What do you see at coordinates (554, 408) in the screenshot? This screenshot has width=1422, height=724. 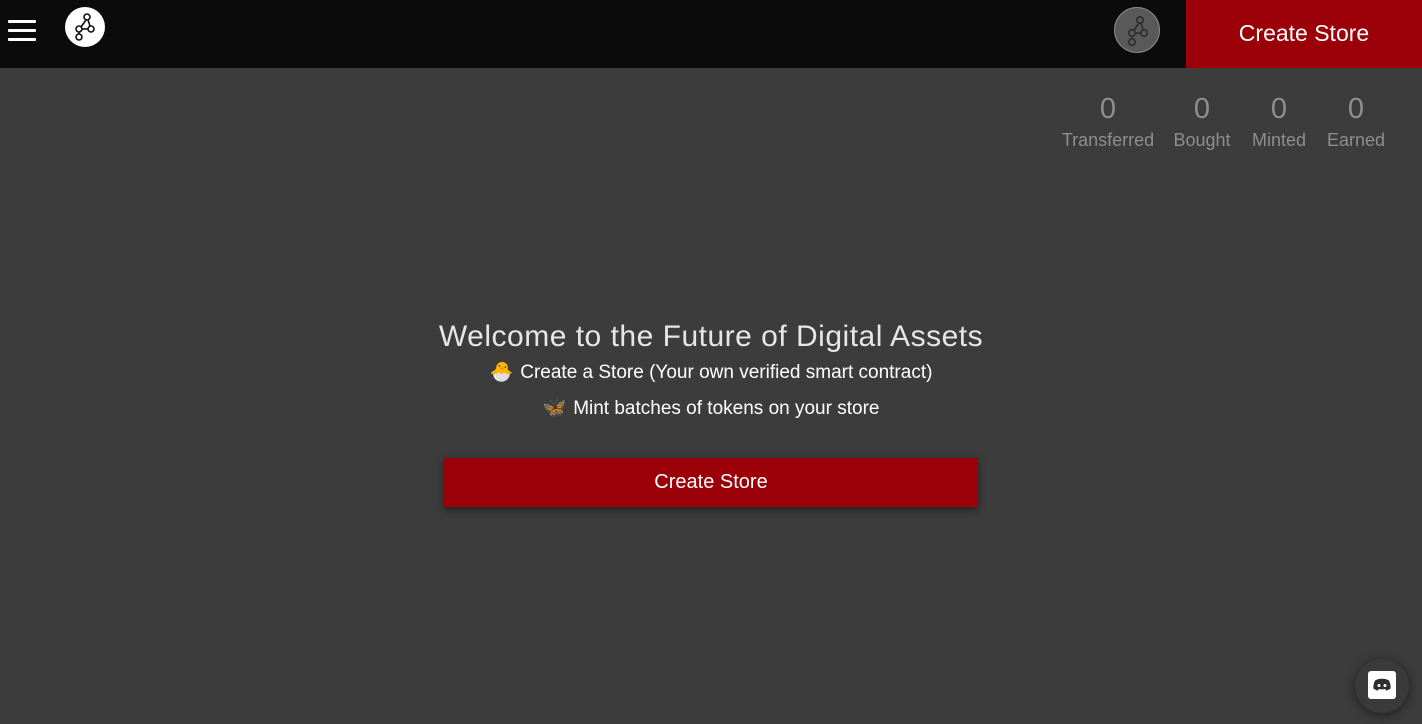 I see `butterfly-icon: 🦋` at bounding box center [554, 408].